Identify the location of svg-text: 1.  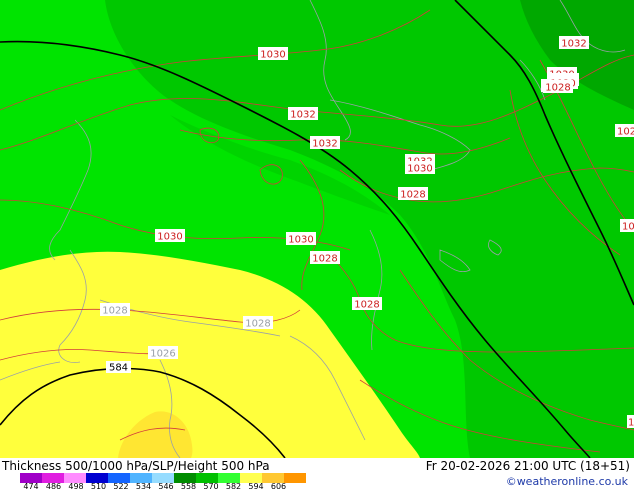
(631, 423).